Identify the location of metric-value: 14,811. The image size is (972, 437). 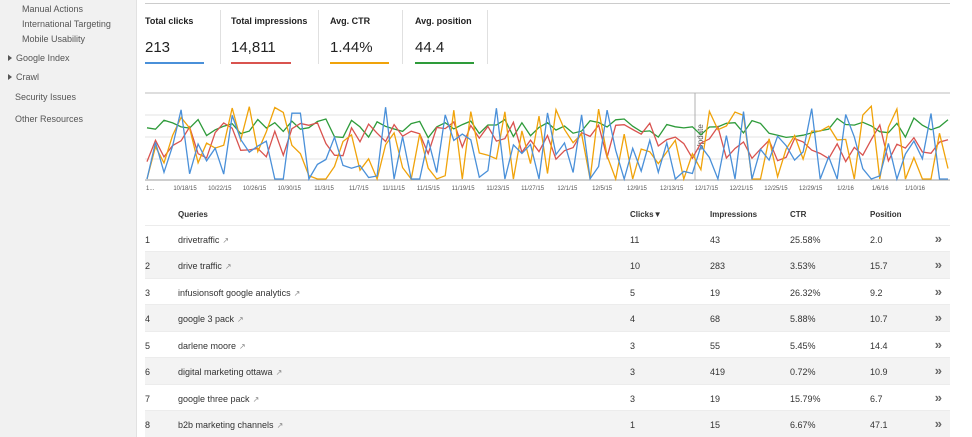
(253, 47).